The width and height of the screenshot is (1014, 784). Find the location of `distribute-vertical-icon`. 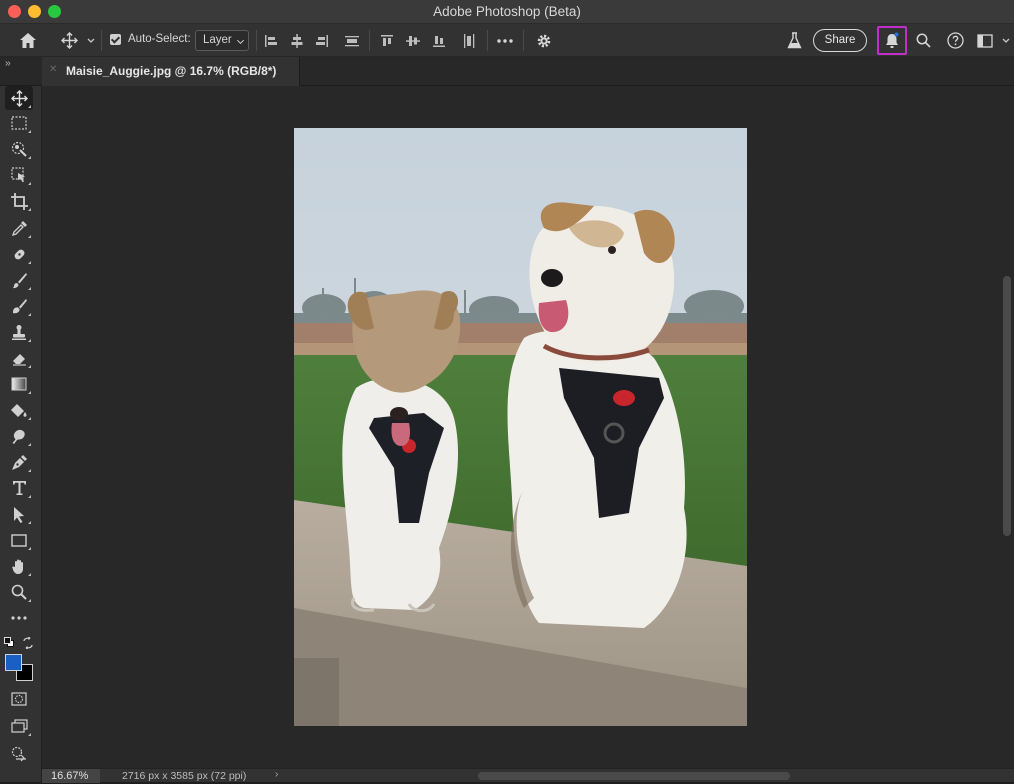

distribute-vertical-icon is located at coordinates (469, 40).